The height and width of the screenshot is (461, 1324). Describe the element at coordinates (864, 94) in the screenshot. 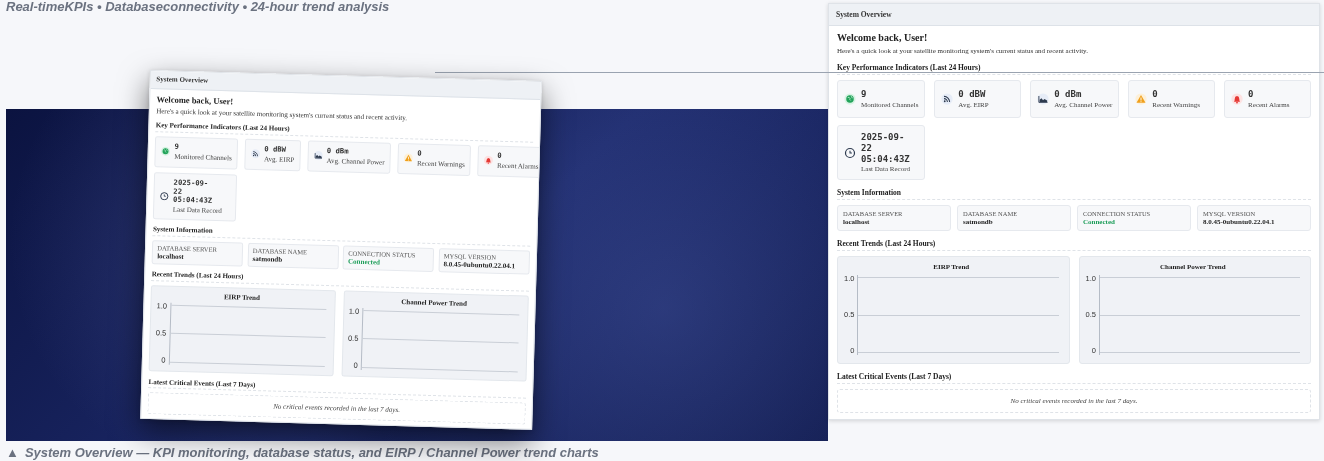

I see `kpi-value: 9` at that location.